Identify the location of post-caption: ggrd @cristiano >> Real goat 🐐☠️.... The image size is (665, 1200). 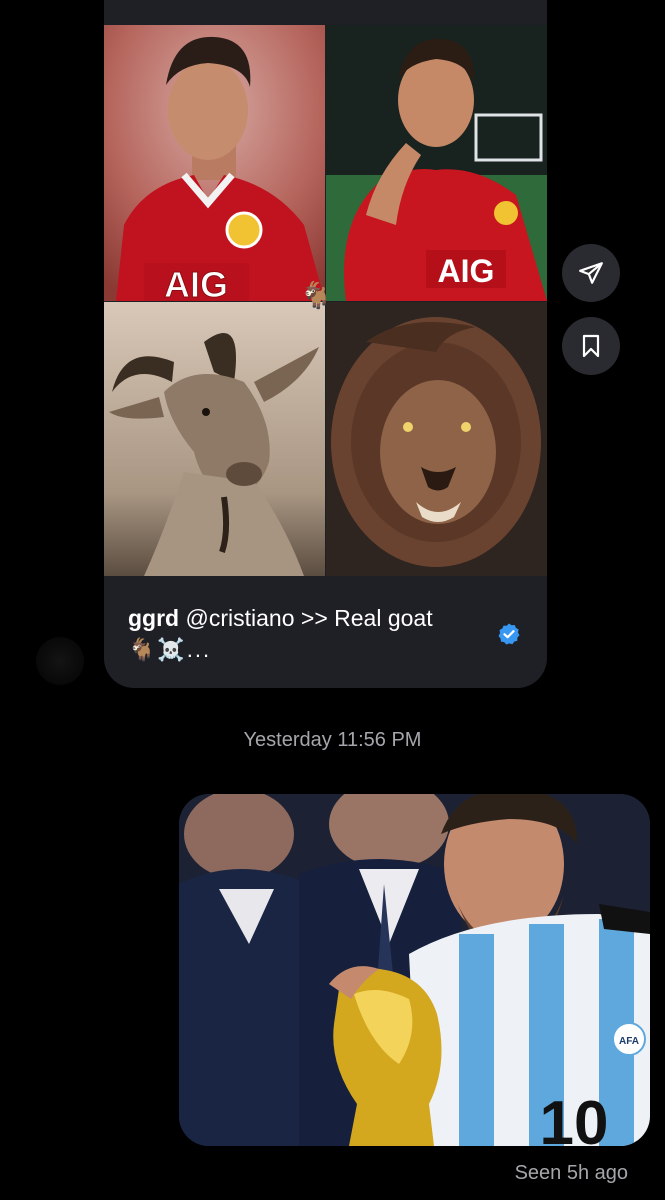
(308, 634).